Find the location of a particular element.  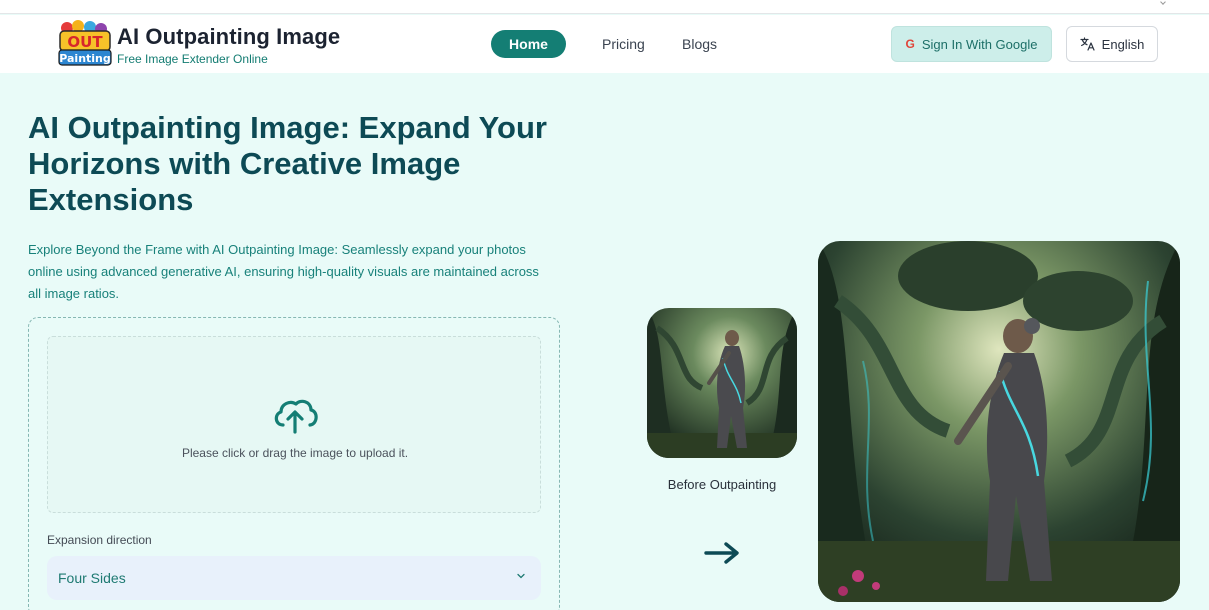

google-signin-button: G Sign In With Google is located at coordinates (971, 44).